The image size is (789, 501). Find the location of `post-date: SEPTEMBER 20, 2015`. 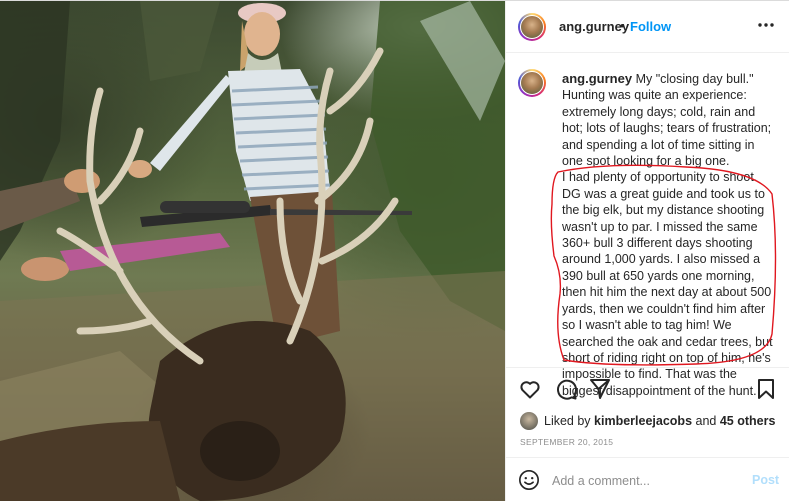

post-date: SEPTEMBER 20, 2015 is located at coordinates (566, 442).